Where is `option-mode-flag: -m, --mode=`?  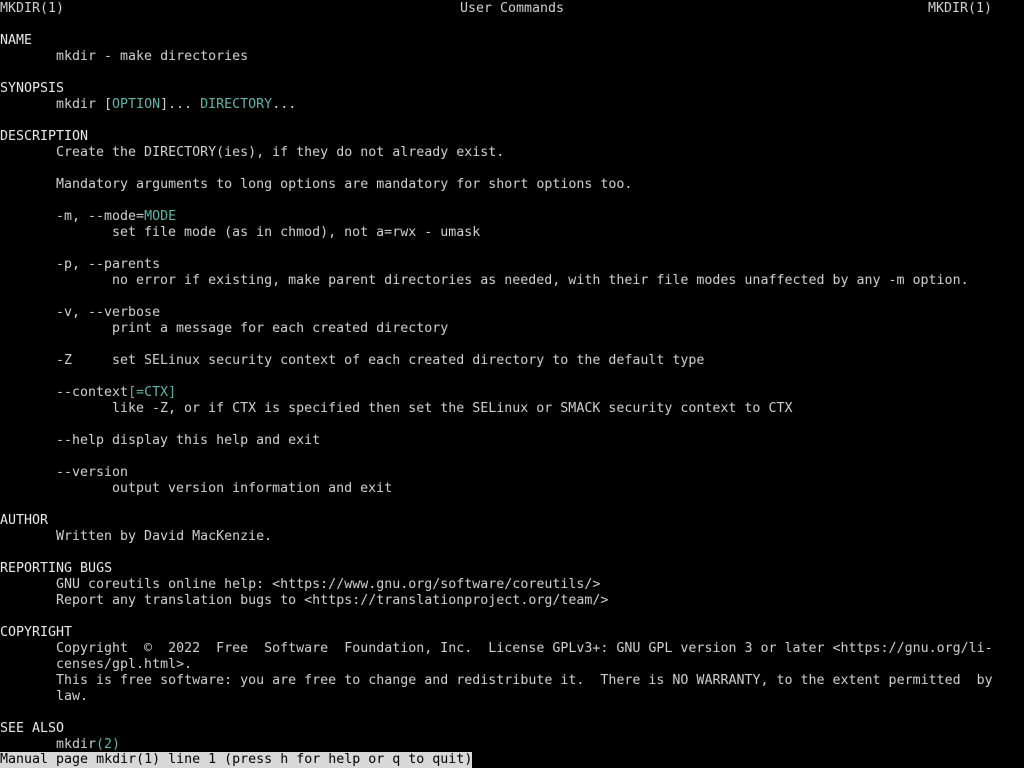 option-mode-flag: -m, --mode= is located at coordinates (100, 216).